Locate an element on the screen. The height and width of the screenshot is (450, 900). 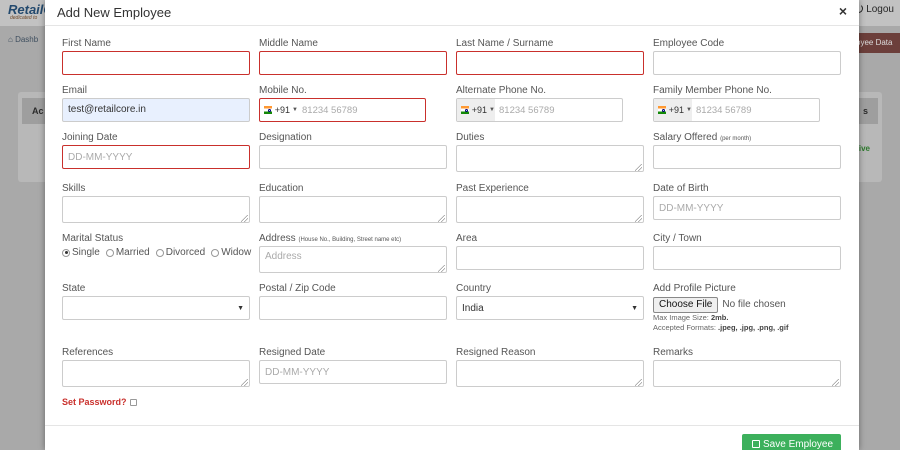
address-textarea-wrap is located at coordinates (353, 259).